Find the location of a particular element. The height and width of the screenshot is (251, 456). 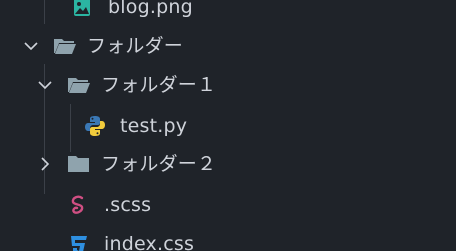

tree-item-label: blog.png is located at coordinates (150, 9).